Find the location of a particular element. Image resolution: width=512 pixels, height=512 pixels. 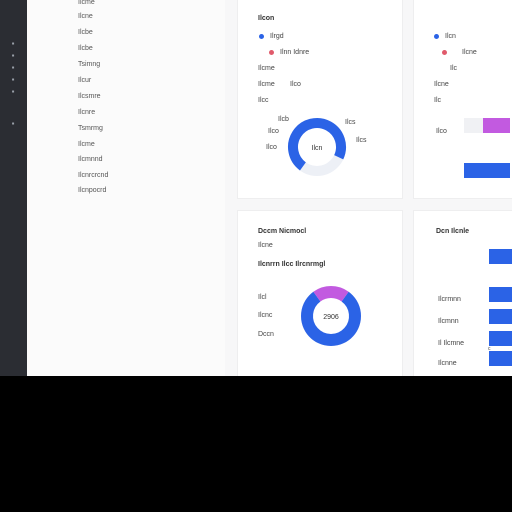

sidebar-item: Tsimng is located at coordinates (89, 65).